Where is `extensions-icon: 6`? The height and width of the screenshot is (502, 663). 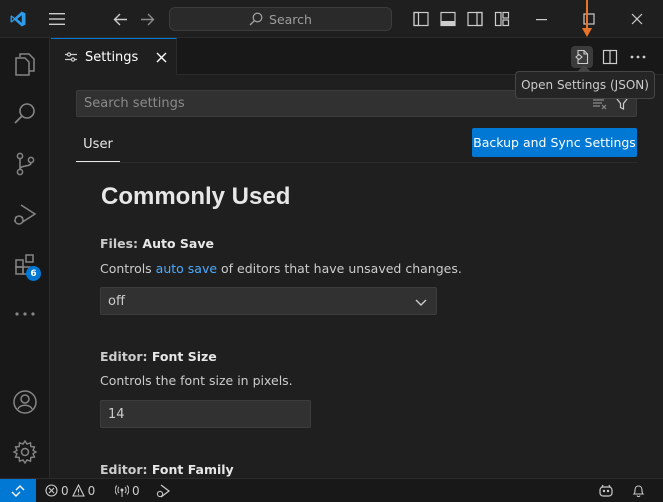 extensions-icon: 6 is located at coordinates (25, 264).